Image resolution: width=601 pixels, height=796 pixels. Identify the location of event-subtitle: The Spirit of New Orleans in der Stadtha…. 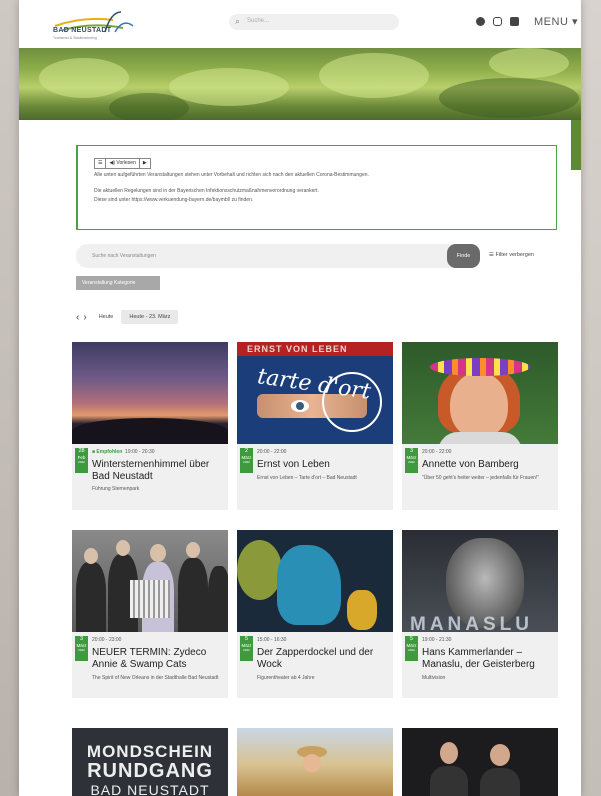
(155, 678).